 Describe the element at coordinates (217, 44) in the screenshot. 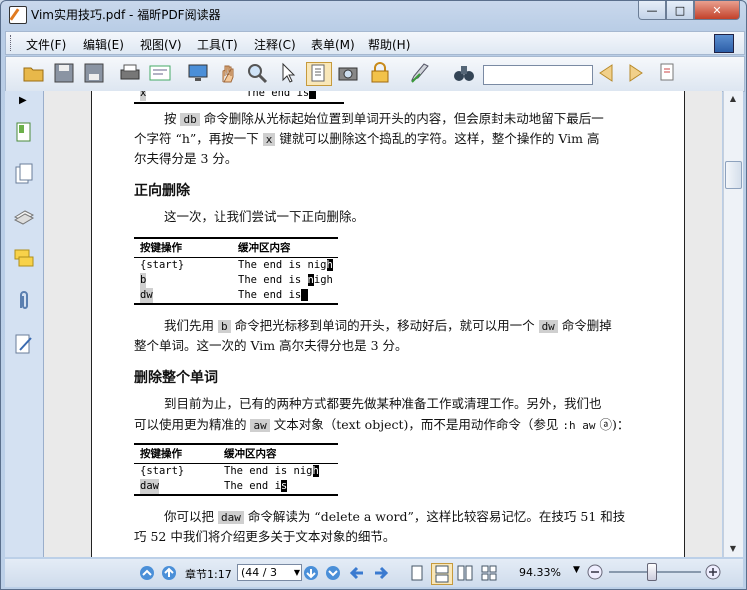

I see `menu-tools: 工具(T)` at that location.